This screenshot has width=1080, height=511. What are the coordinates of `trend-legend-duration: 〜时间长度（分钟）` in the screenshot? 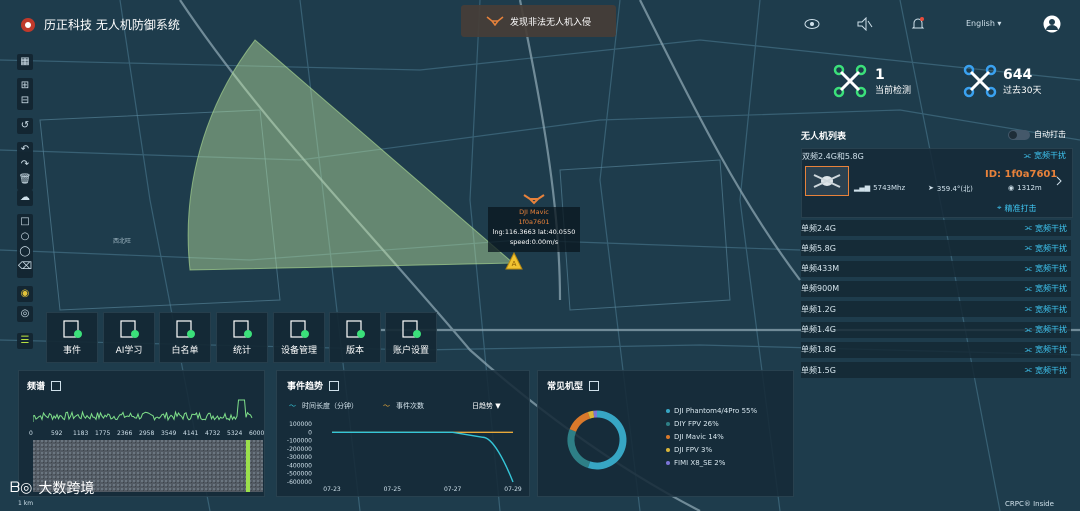 It's located at (323, 406).